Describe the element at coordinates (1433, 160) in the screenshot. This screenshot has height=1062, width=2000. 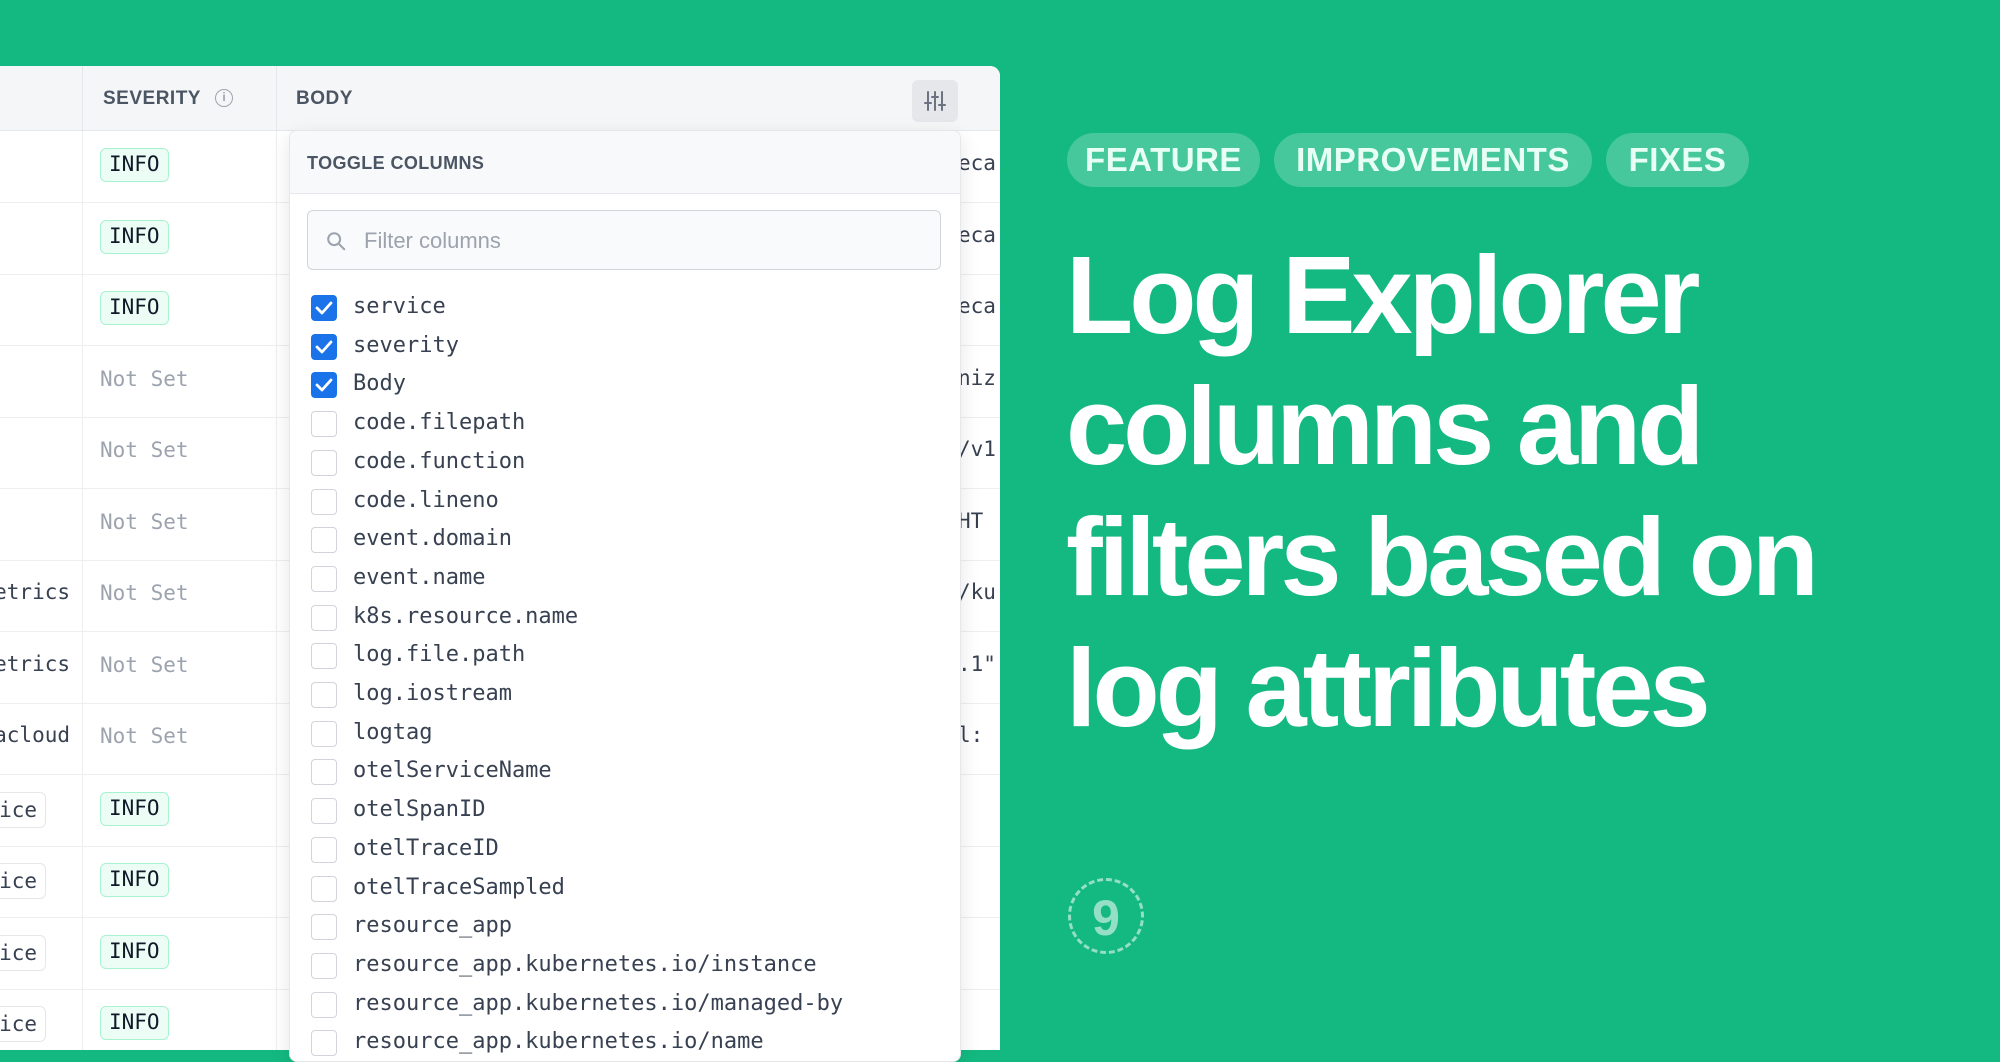
I see `tag-improvements: IMPROVEMENTS` at that location.